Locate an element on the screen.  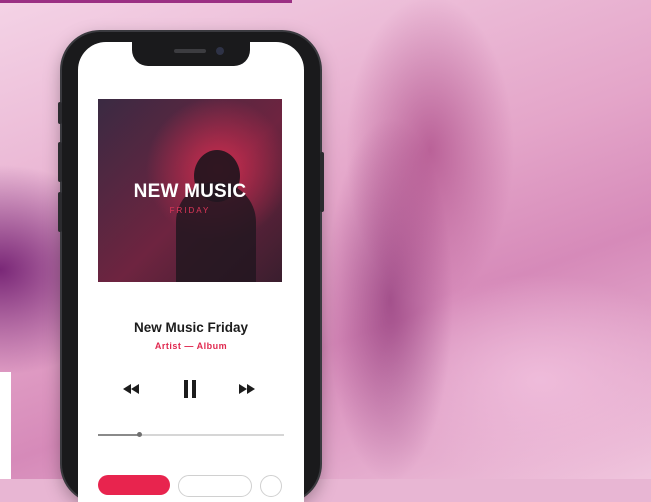
volume-up-button is located at coordinates (60, 162).